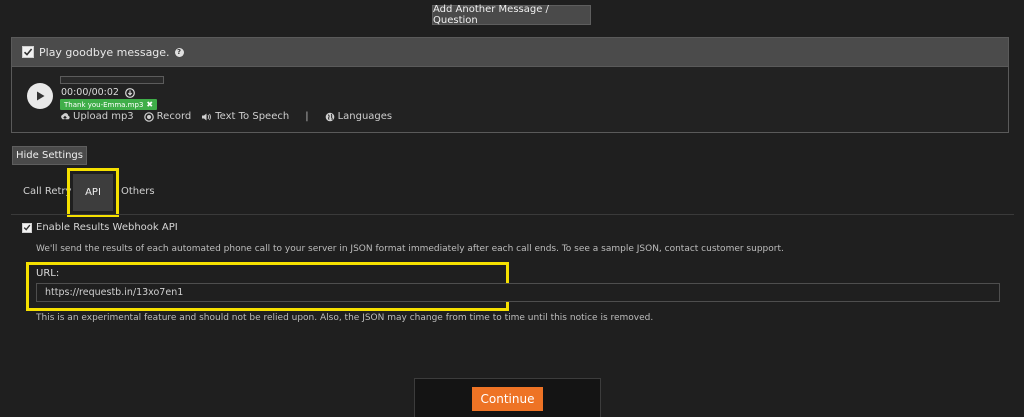 Image resolution: width=1024 pixels, height=417 pixels. What do you see at coordinates (207, 116) in the screenshot?
I see `speaker-icon` at bounding box center [207, 116].